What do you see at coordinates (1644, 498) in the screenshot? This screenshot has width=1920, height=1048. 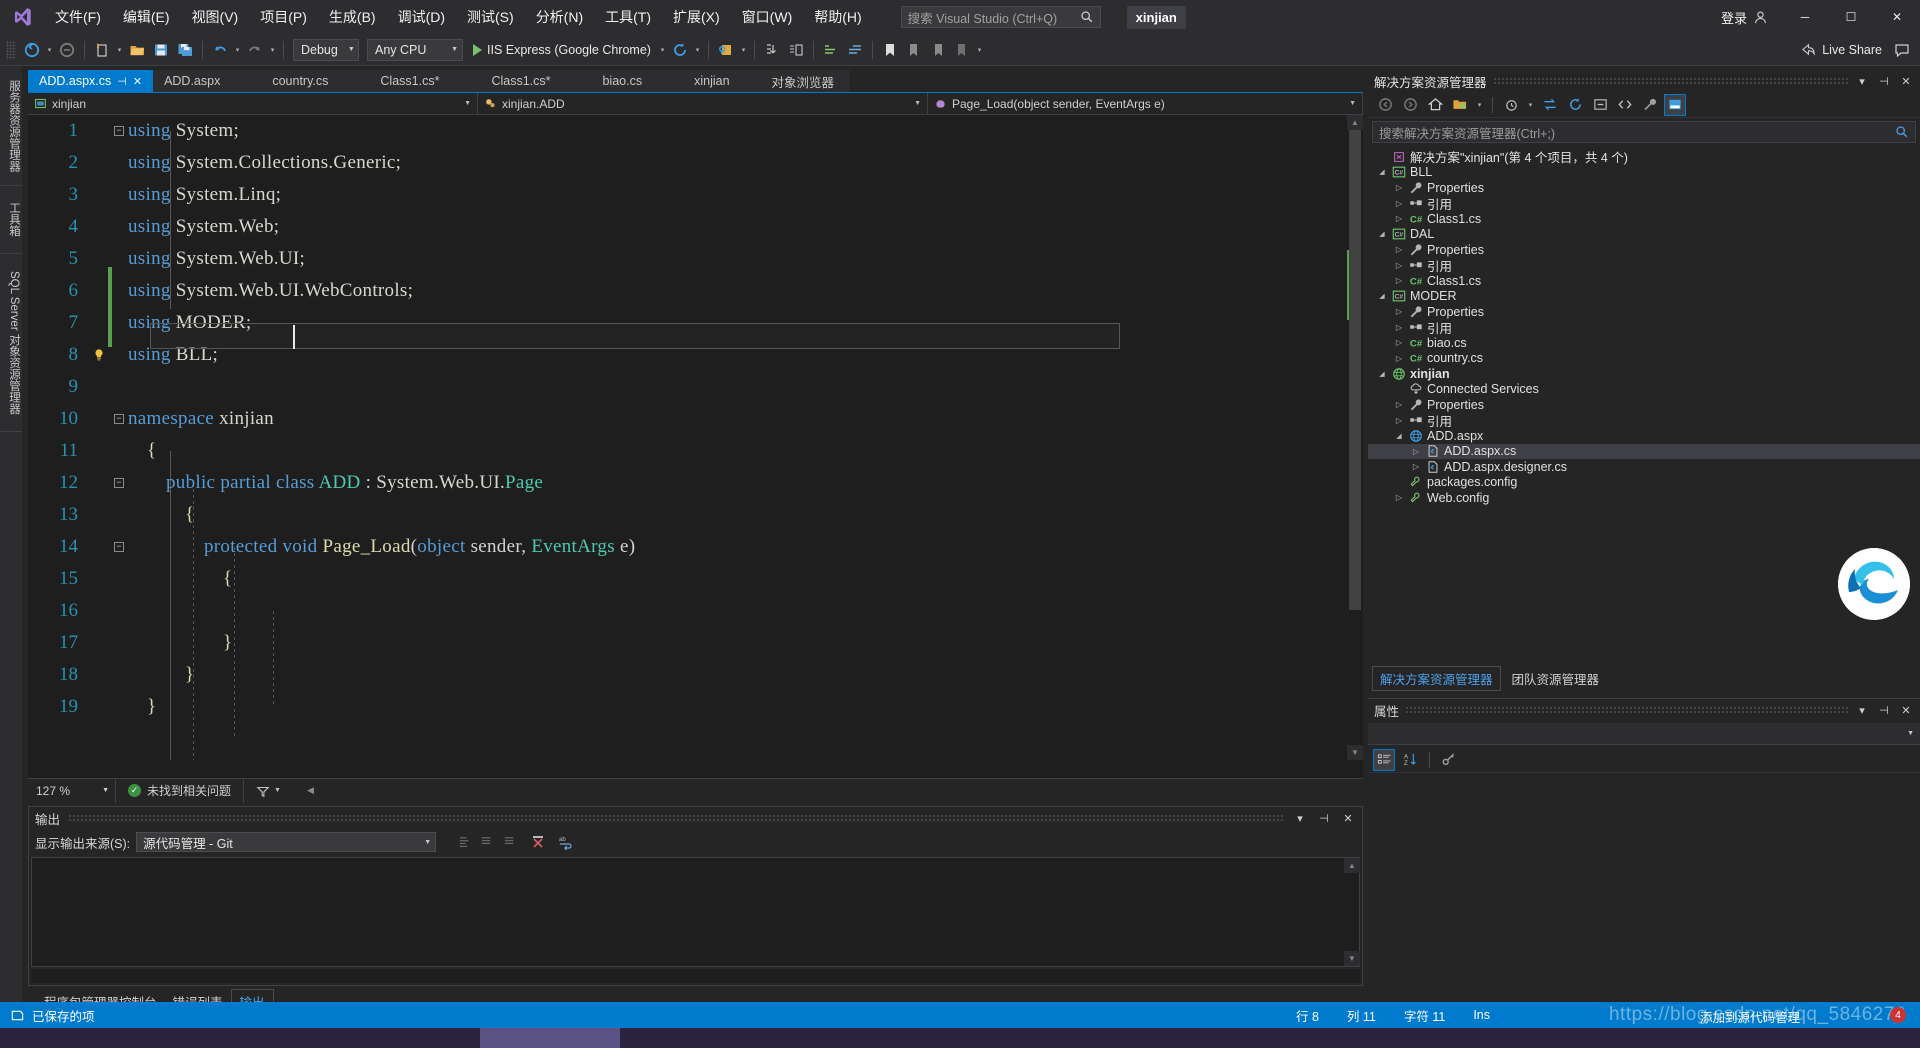 I see `tree-item: ▷ Web.config` at bounding box center [1644, 498].